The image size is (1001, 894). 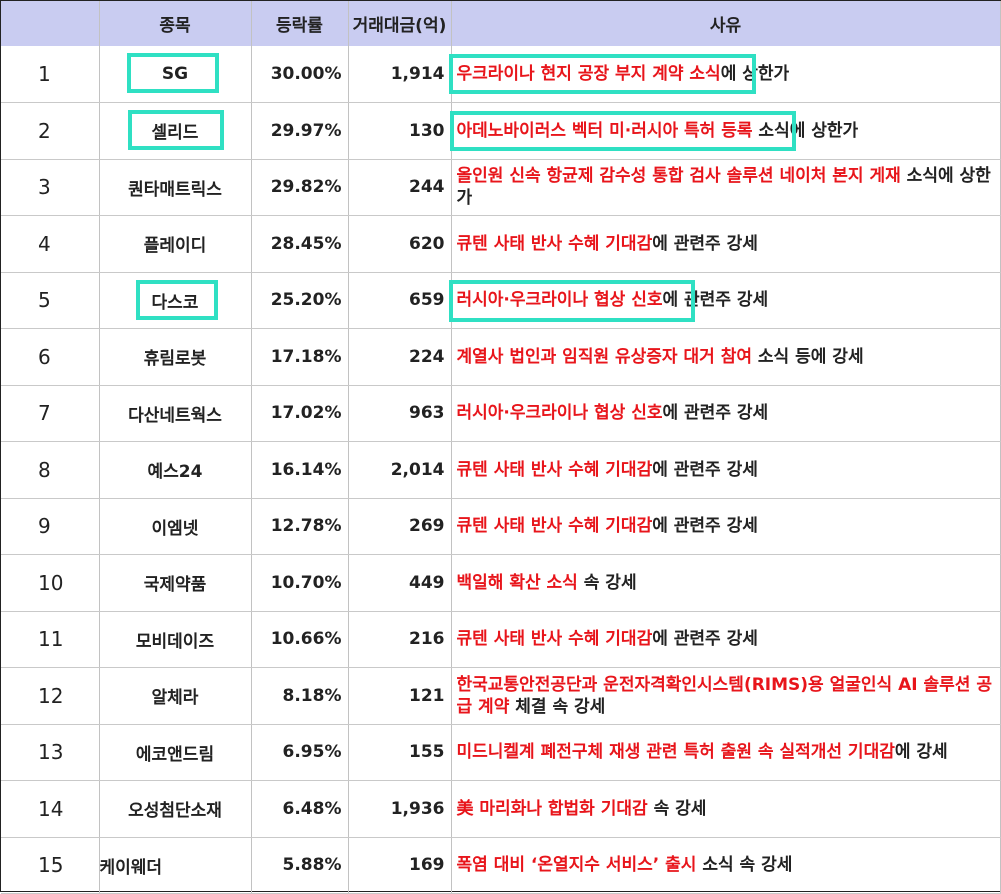 What do you see at coordinates (300, 526) in the screenshot?
I see `rate-cell: 12.78%` at bounding box center [300, 526].